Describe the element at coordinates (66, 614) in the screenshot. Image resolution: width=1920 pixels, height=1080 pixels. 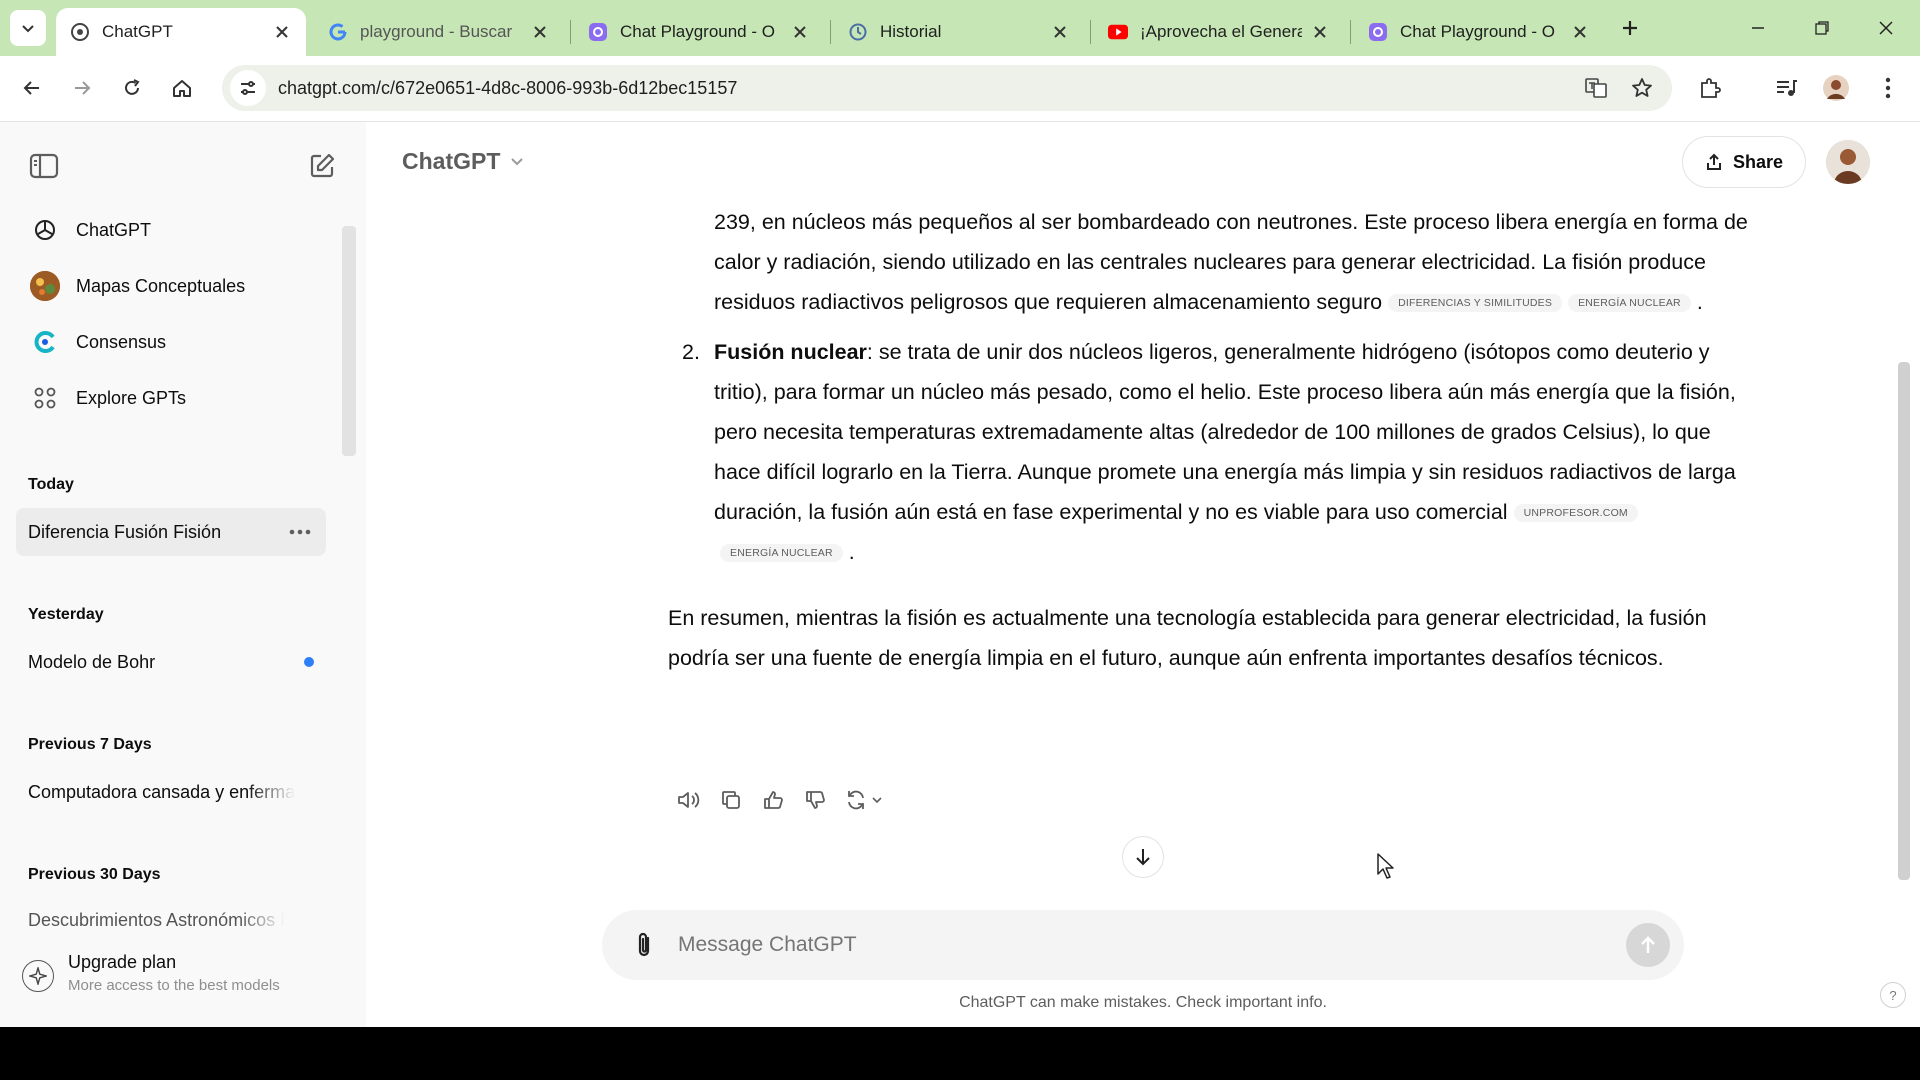
I see `section-title-yesterday: Yesterday` at that location.